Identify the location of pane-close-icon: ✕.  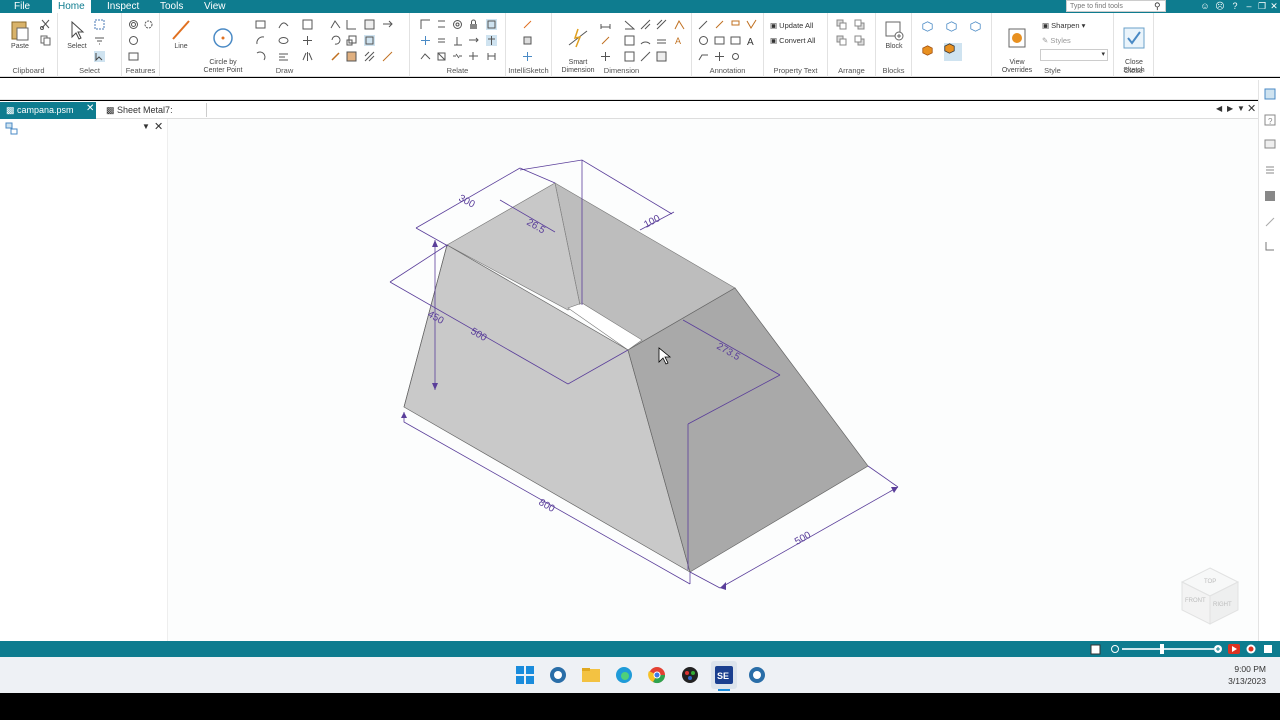
(158, 126).